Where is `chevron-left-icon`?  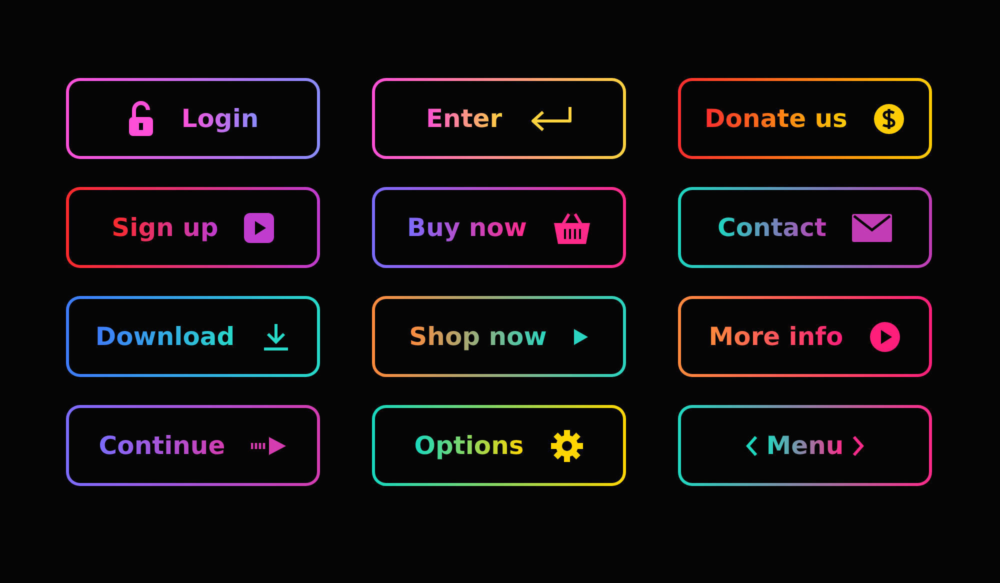
chevron-left-icon is located at coordinates (752, 445).